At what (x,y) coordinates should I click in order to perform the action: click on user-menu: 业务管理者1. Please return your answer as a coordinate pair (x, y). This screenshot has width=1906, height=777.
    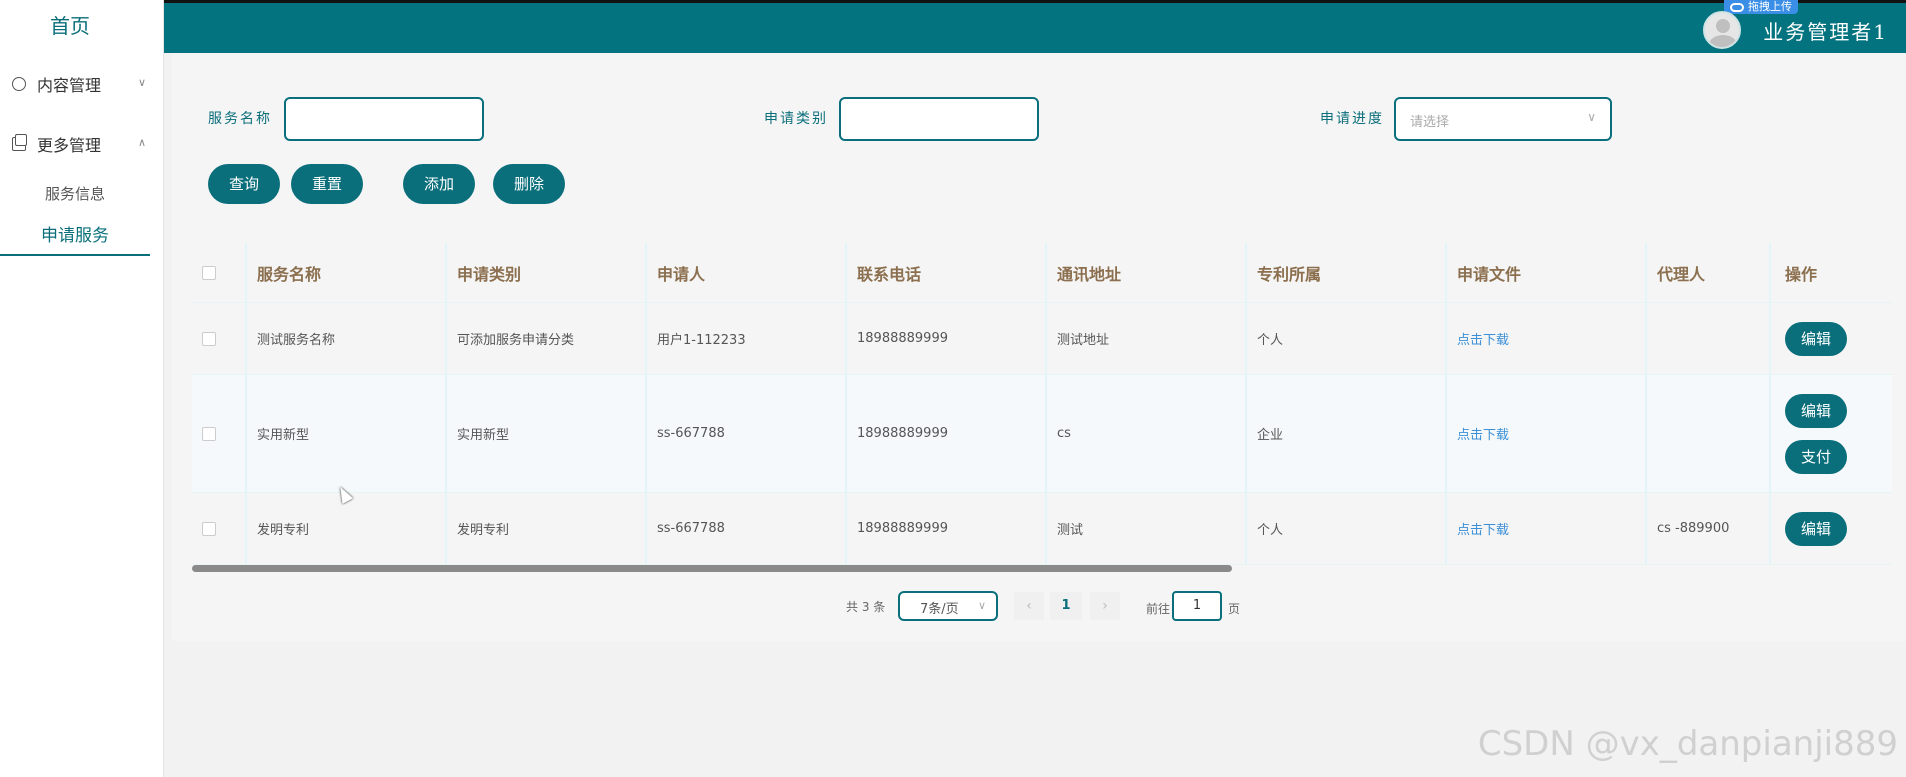
    Looking at the image, I should click on (1795, 30).